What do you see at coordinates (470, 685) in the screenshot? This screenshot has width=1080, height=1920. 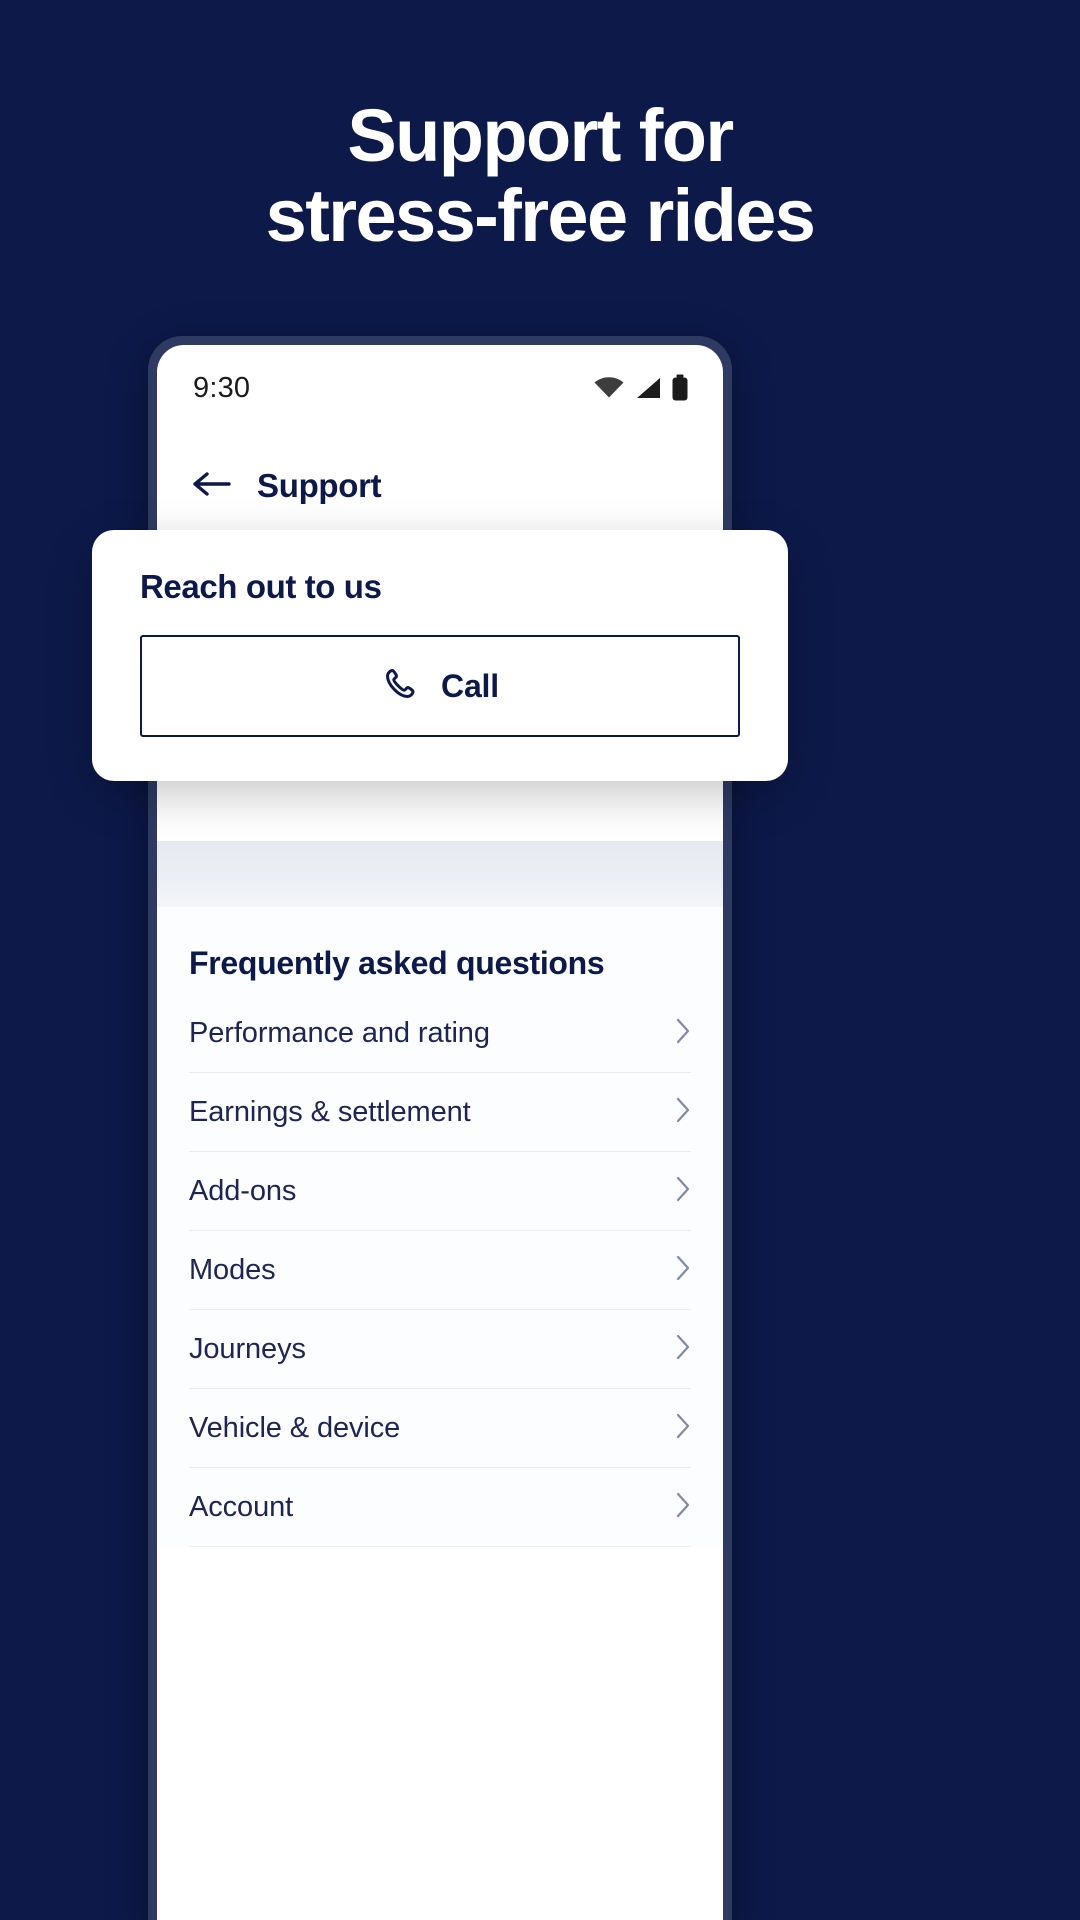 I see `call-button-label: Call` at bounding box center [470, 685].